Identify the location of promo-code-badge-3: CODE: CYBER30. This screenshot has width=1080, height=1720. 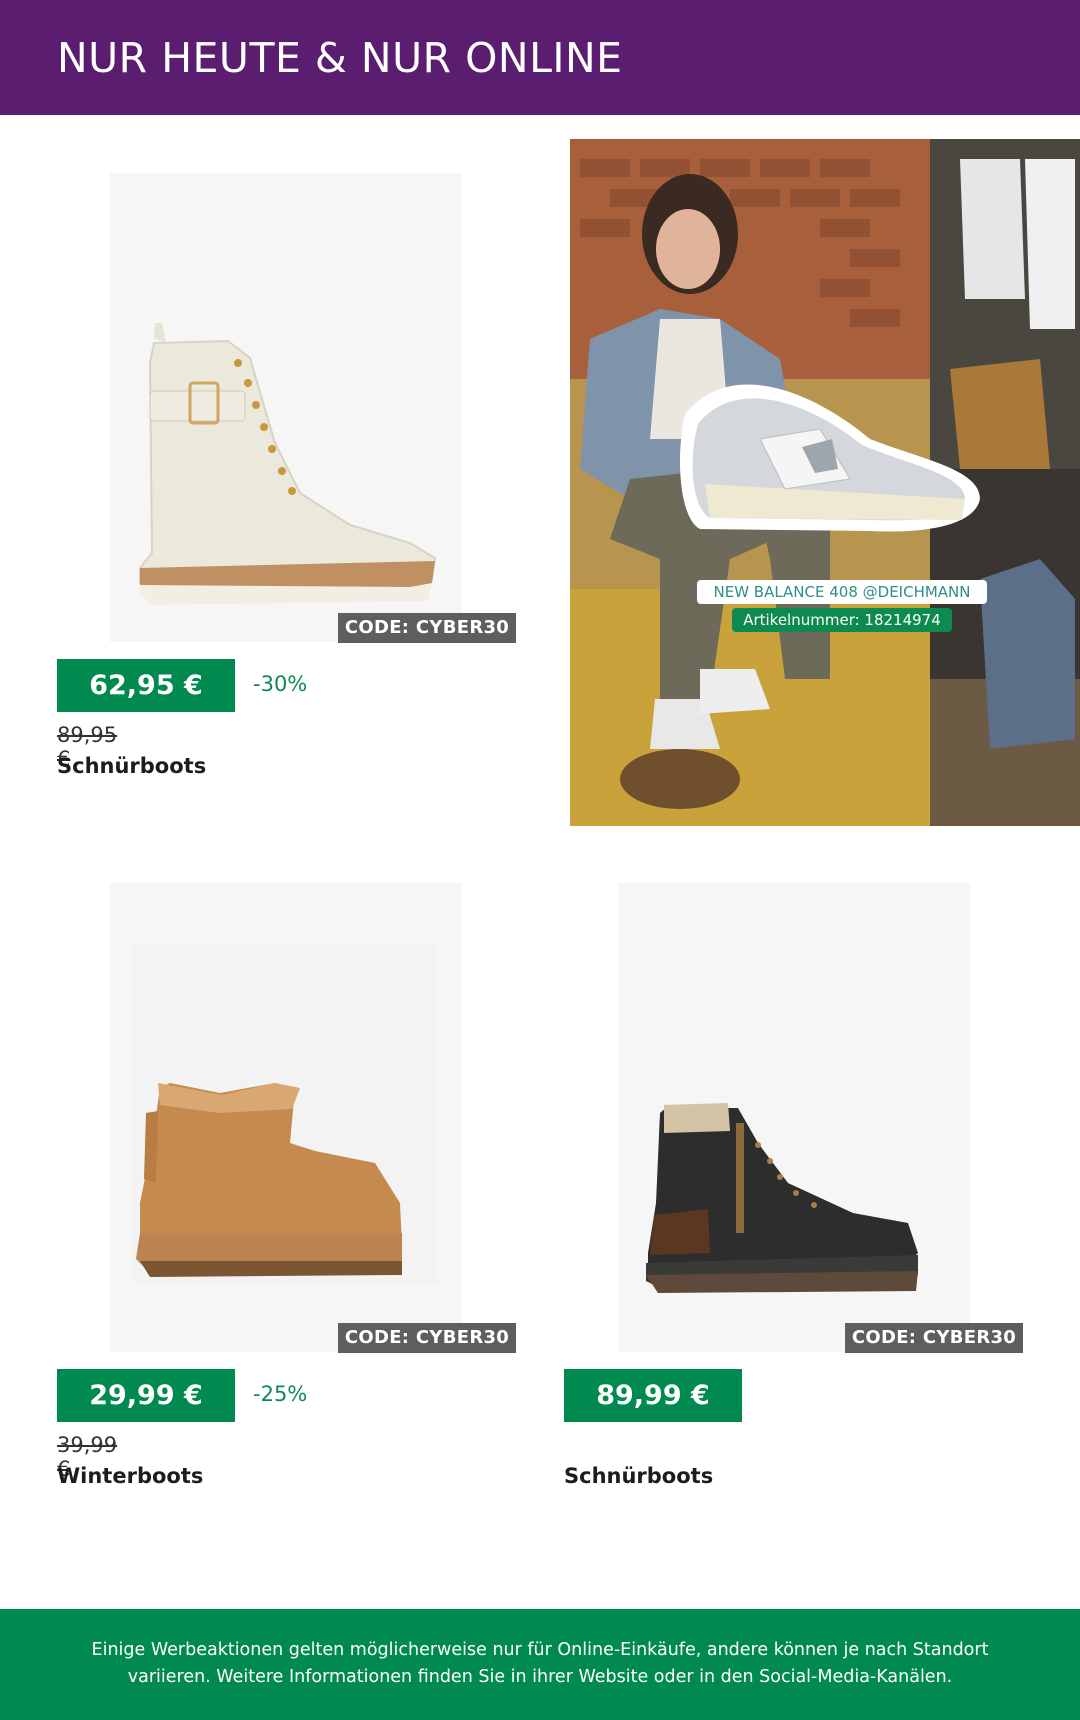
(934, 1338).